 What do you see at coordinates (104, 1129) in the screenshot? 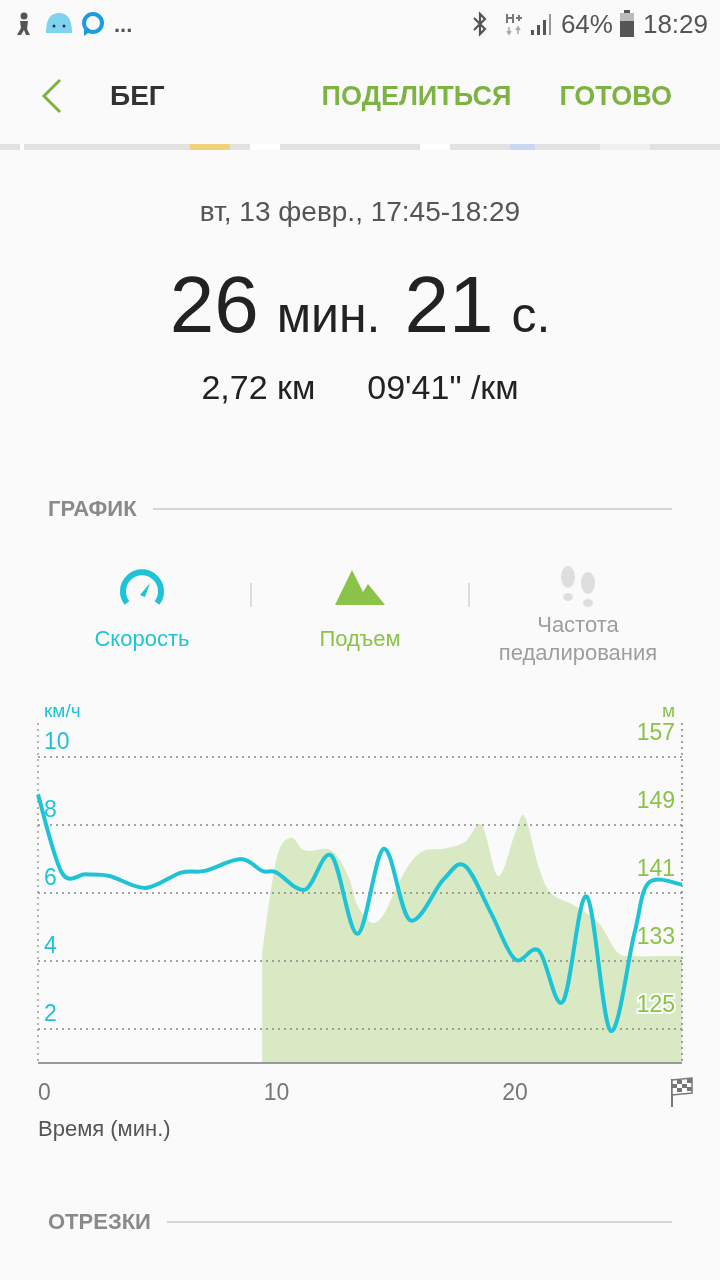
I see `axis-title: Время (мин.)` at bounding box center [104, 1129].